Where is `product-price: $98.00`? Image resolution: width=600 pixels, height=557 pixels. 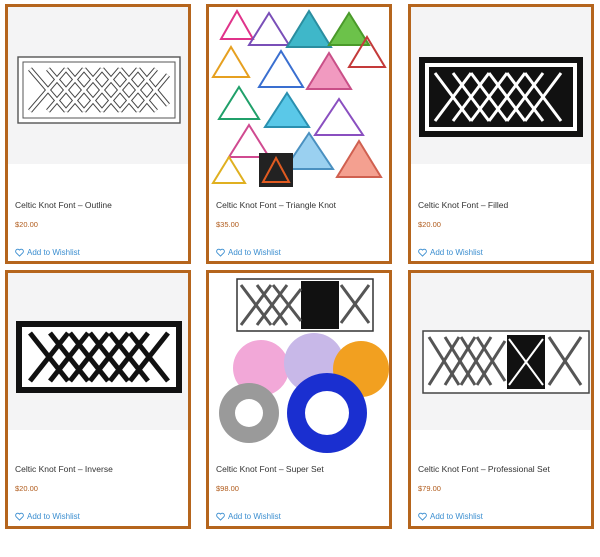
product-price: $98.00 is located at coordinates (227, 488).